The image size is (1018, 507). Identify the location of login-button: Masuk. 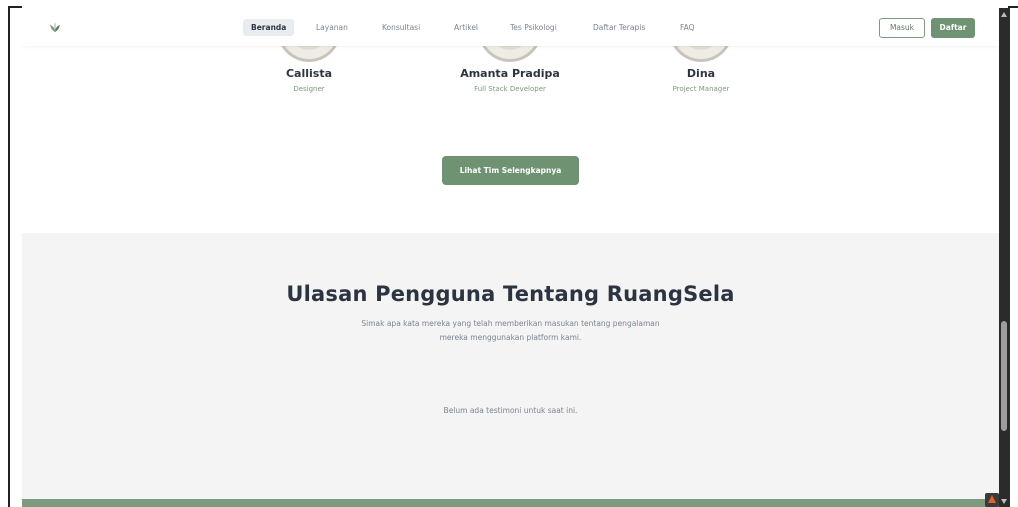
(902, 28).